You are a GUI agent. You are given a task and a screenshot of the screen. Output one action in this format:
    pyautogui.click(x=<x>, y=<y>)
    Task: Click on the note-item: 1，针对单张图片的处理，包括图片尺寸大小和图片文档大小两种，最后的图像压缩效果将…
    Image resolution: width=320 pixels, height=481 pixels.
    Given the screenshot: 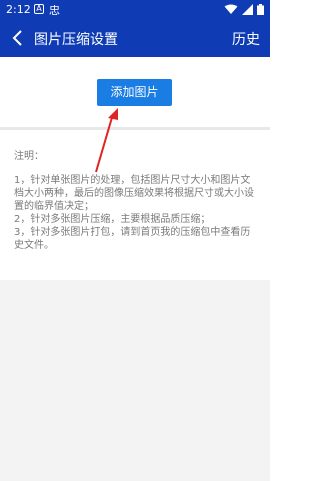 What is the action you would take?
    pyautogui.click(x=134, y=193)
    